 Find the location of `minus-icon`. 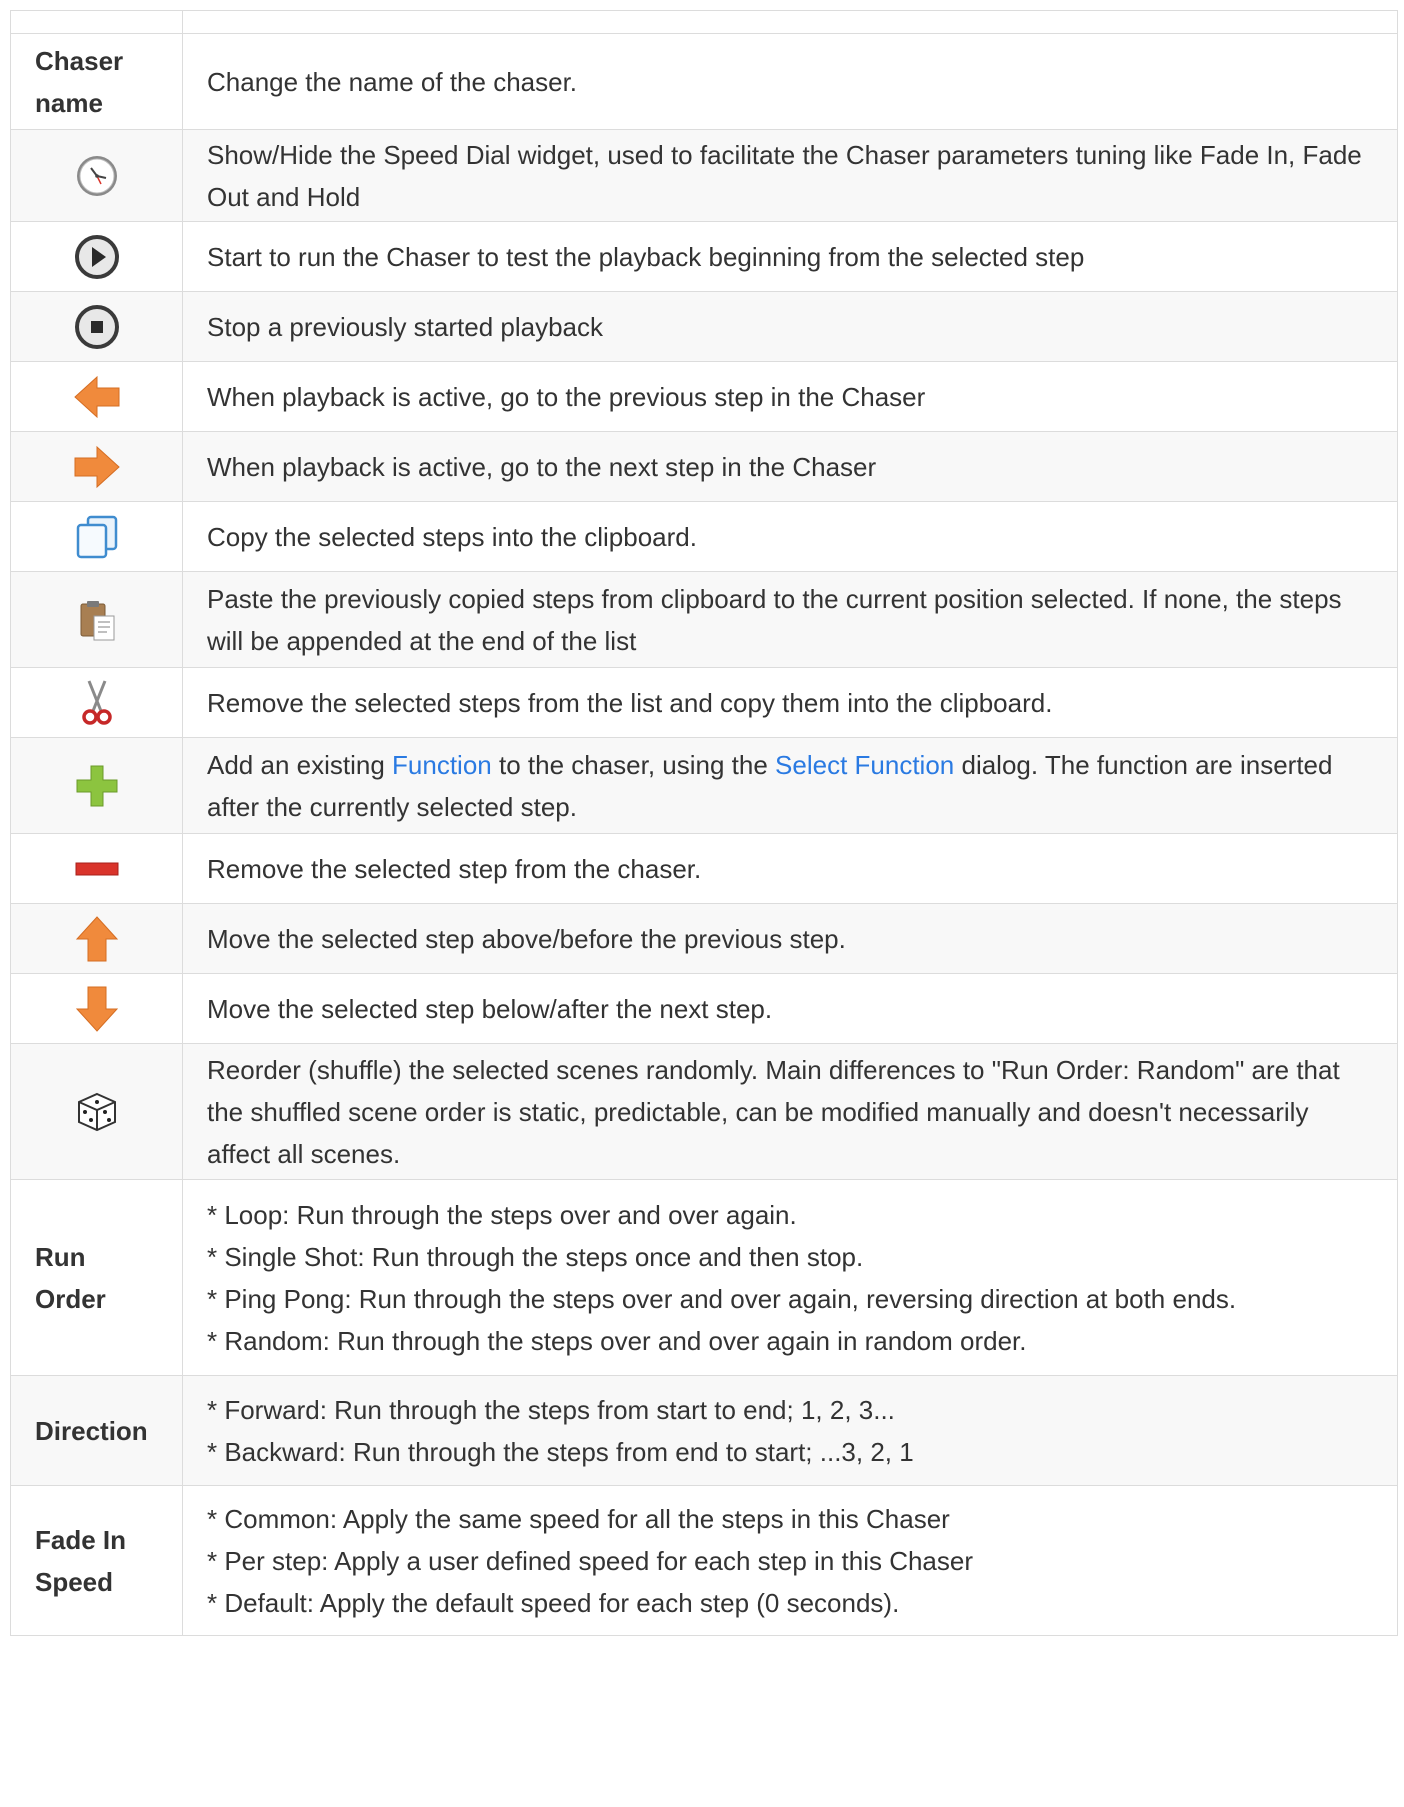

minus-icon is located at coordinates (96, 868).